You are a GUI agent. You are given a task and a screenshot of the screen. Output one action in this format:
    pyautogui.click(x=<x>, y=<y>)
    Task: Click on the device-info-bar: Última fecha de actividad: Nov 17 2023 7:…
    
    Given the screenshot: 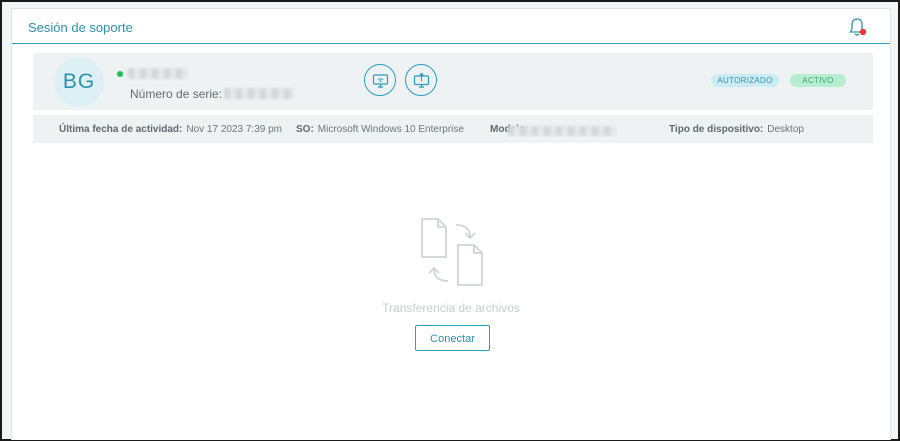 What is the action you would take?
    pyautogui.click(x=453, y=129)
    